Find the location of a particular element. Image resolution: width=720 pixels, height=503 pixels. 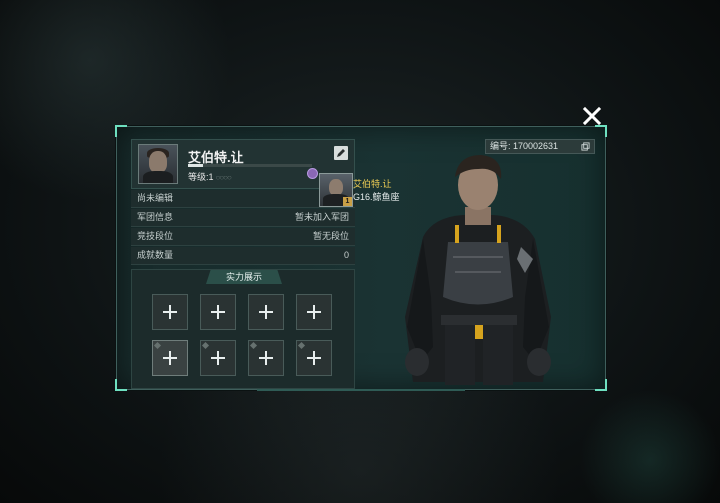

edit-name-button is located at coordinates (341, 153).